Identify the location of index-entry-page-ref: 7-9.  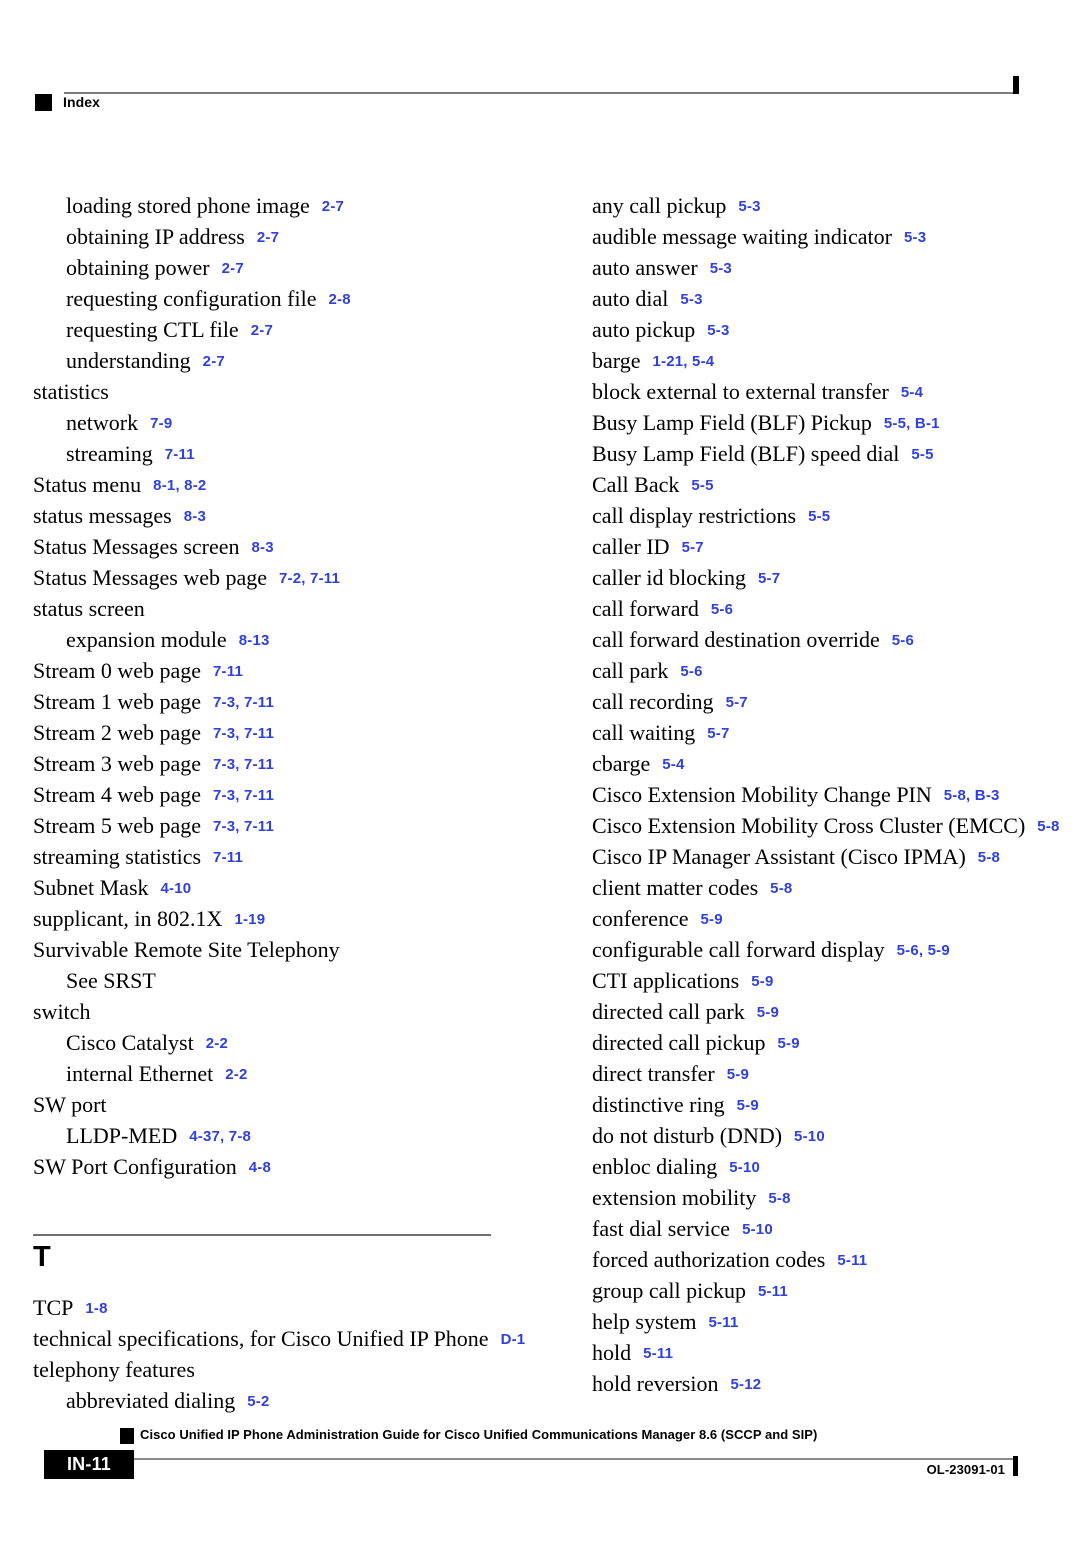
(161, 423).